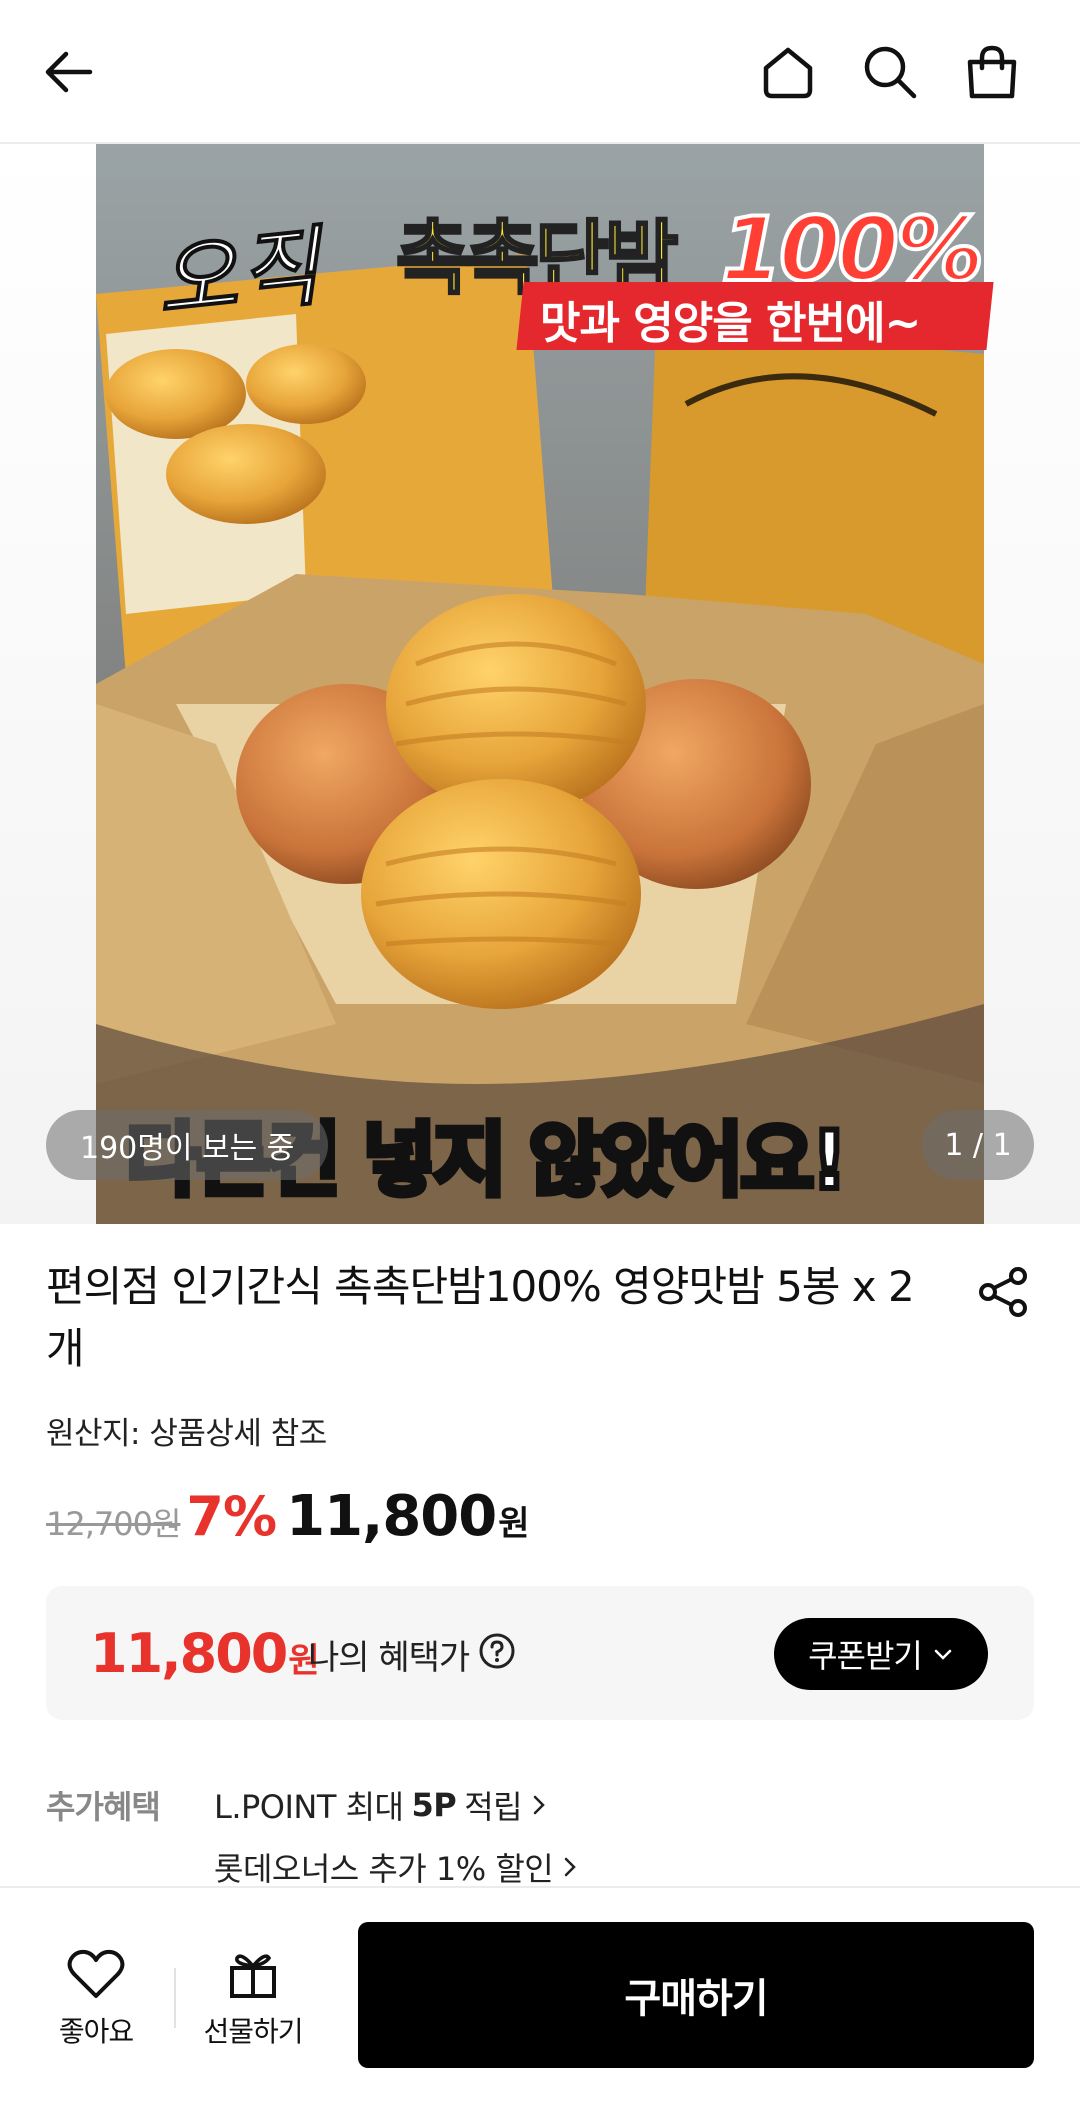 The image size is (1080, 2102). Describe the element at coordinates (865, 1656) in the screenshot. I see `coupon-button-label: 쿠폰받기` at that location.